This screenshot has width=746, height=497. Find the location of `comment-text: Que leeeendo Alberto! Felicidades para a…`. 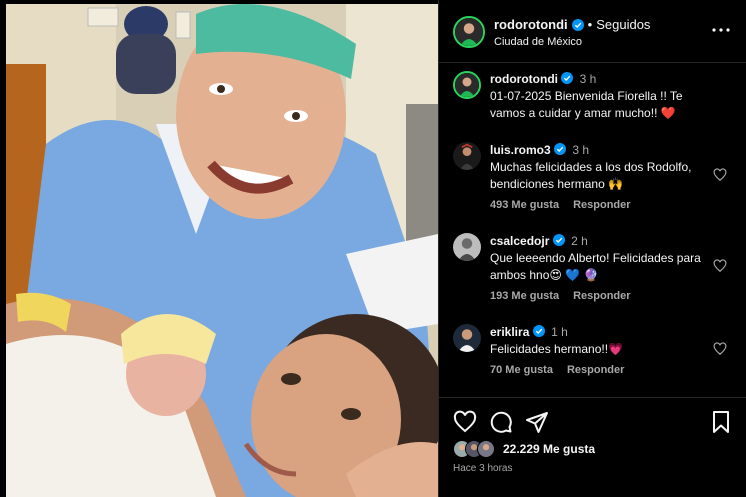

comment-text: Que leeeendo Alberto! Felicidades para a… is located at coordinates (595, 266).